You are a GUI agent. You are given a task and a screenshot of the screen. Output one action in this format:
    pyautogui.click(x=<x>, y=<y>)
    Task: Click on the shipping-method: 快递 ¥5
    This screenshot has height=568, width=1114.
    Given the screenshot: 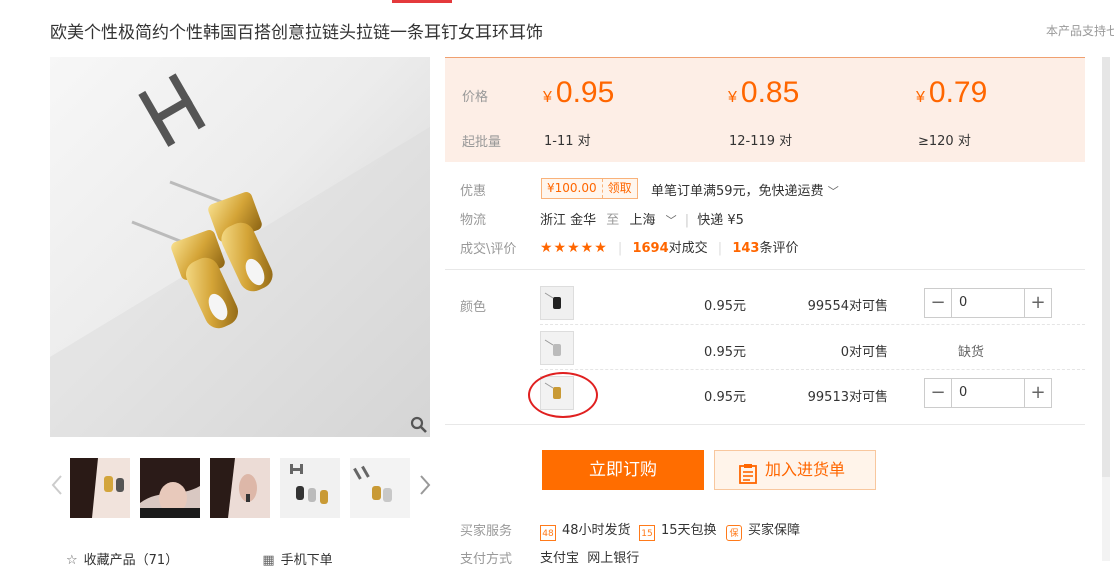 What is the action you would take?
    pyautogui.click(x=720, y=220)
    